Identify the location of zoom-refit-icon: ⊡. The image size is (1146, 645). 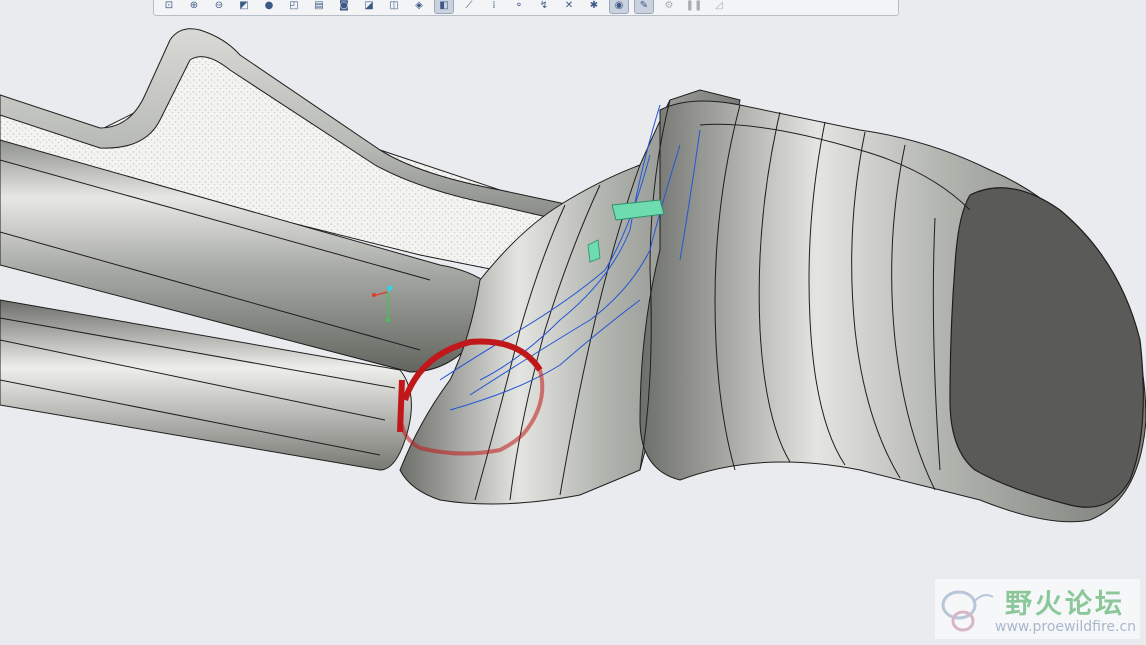
(169, 6).